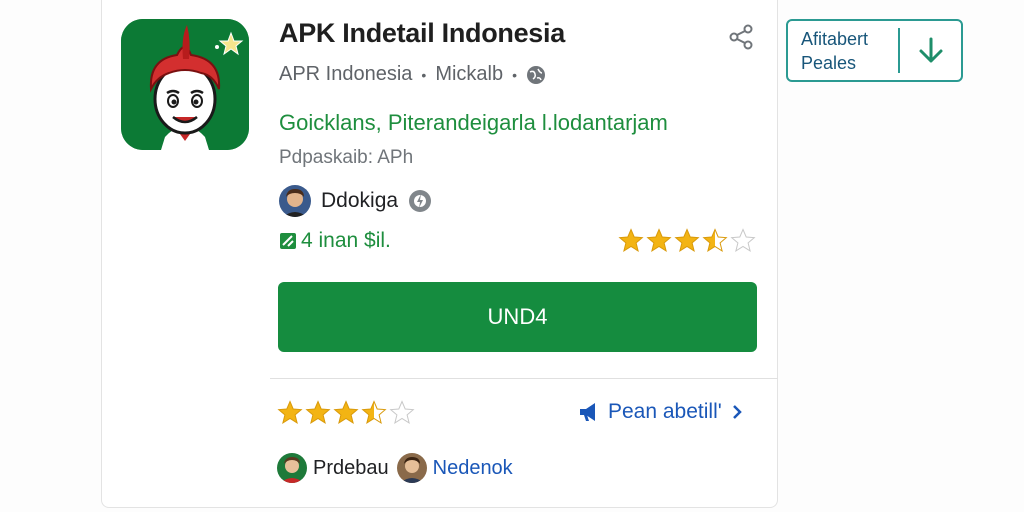 The image size is (1024, 512). I want to click on installs-icon, so click(288, 241).